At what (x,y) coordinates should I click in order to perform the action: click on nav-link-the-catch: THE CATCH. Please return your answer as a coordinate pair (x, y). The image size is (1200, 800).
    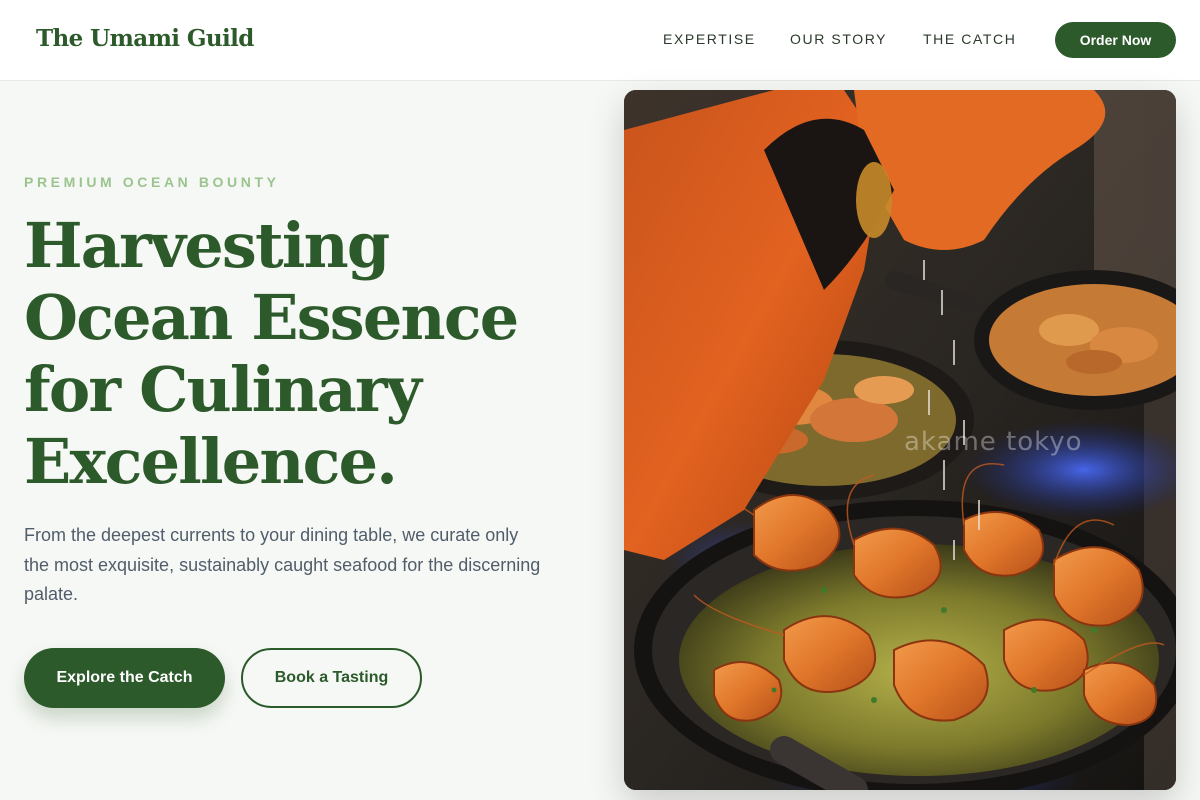
    Looking at the image, I should click on (969, 39).